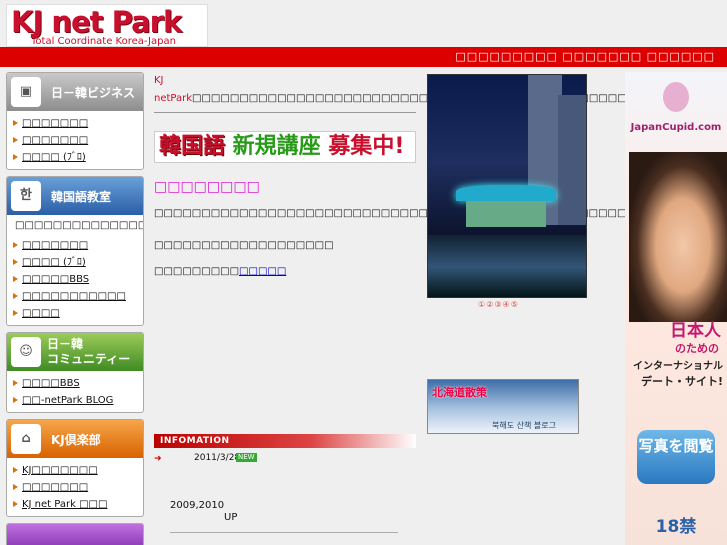 The width and height of the screenshot is (727, 545). What do you see at coordinates (81, 197) in the screenshot?
I see `korean-title: 韓国語教室` at bounding box center [81, 197].